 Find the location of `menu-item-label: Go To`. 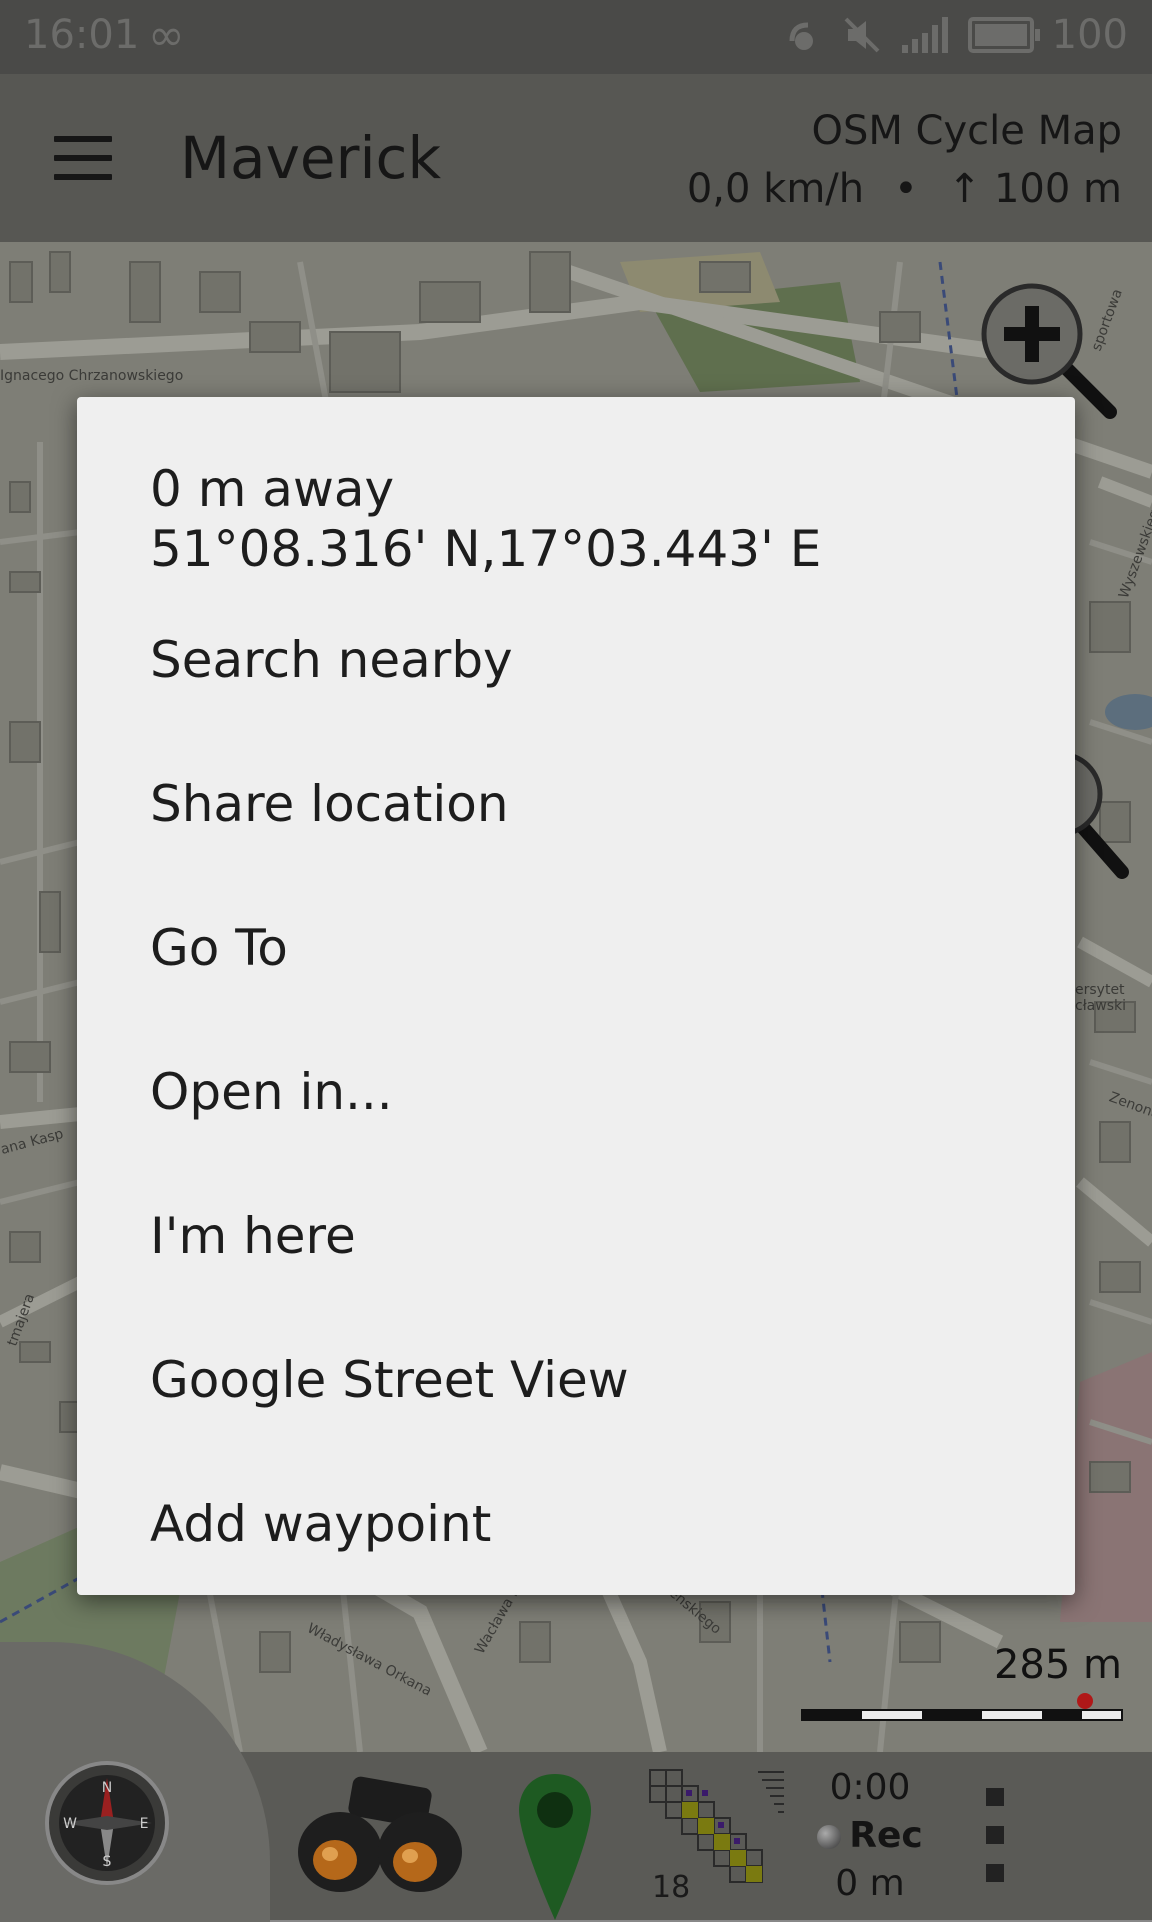

menu-item-label: Go To is located at coordinates (219, 948).